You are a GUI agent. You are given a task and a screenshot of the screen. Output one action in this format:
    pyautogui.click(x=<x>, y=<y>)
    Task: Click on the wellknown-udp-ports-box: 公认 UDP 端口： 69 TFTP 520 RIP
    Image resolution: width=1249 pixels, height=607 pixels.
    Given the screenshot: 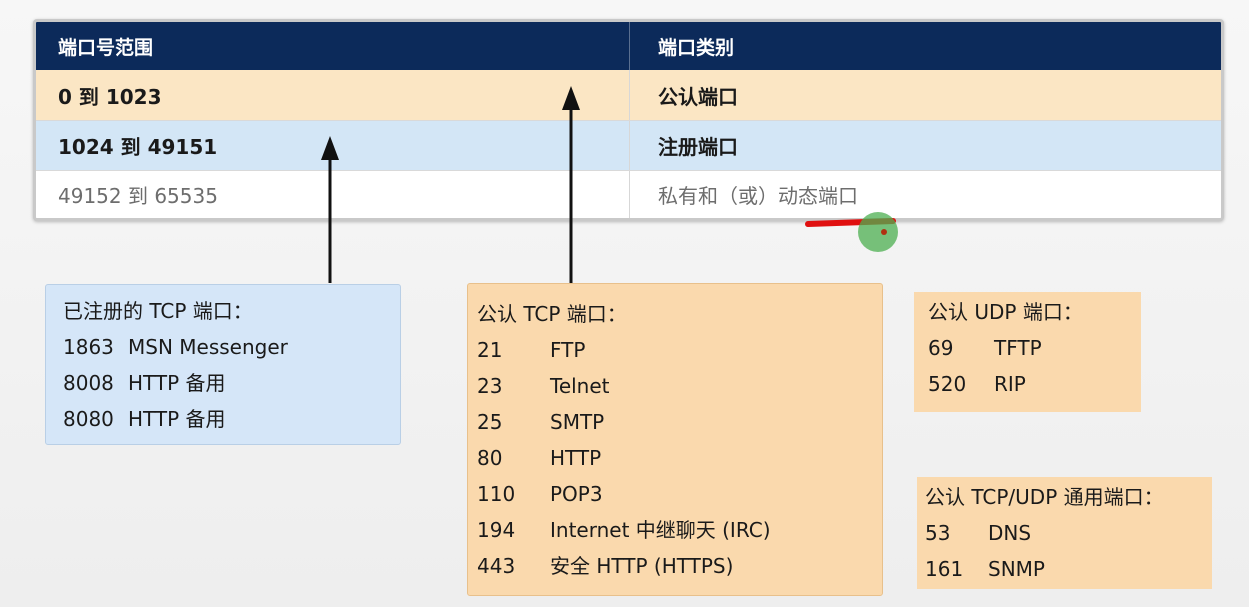 What is the action you would take?
    pyautogui.click(x=1027, y=352)
    